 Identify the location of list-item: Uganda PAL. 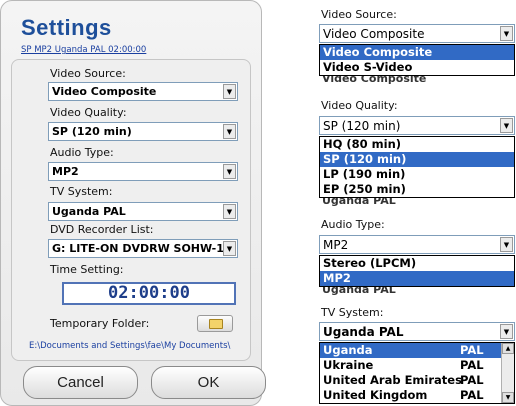
(417, 350).